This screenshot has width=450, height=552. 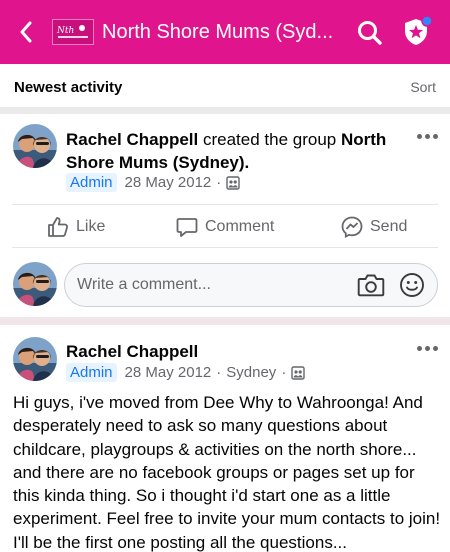 What do you see at coordinates (240, 226) in the screenshot?
I see `comment-label: Comment` at bounding box center [240, 226].